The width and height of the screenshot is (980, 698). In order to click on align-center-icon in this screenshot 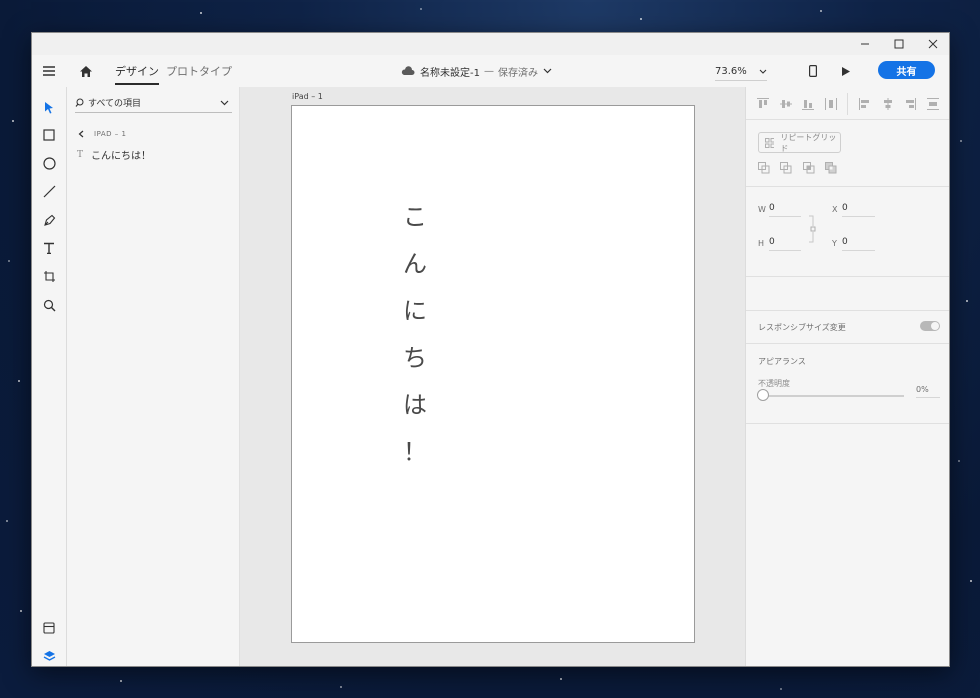, I will do `click(888, 104)`.